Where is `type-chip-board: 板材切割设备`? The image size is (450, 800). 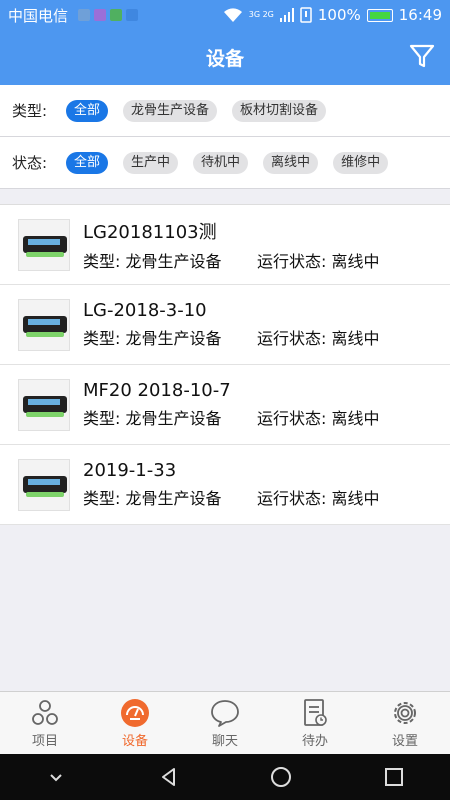 type-chip-board: 板材切割设备 is located at coordinates (279, 110).